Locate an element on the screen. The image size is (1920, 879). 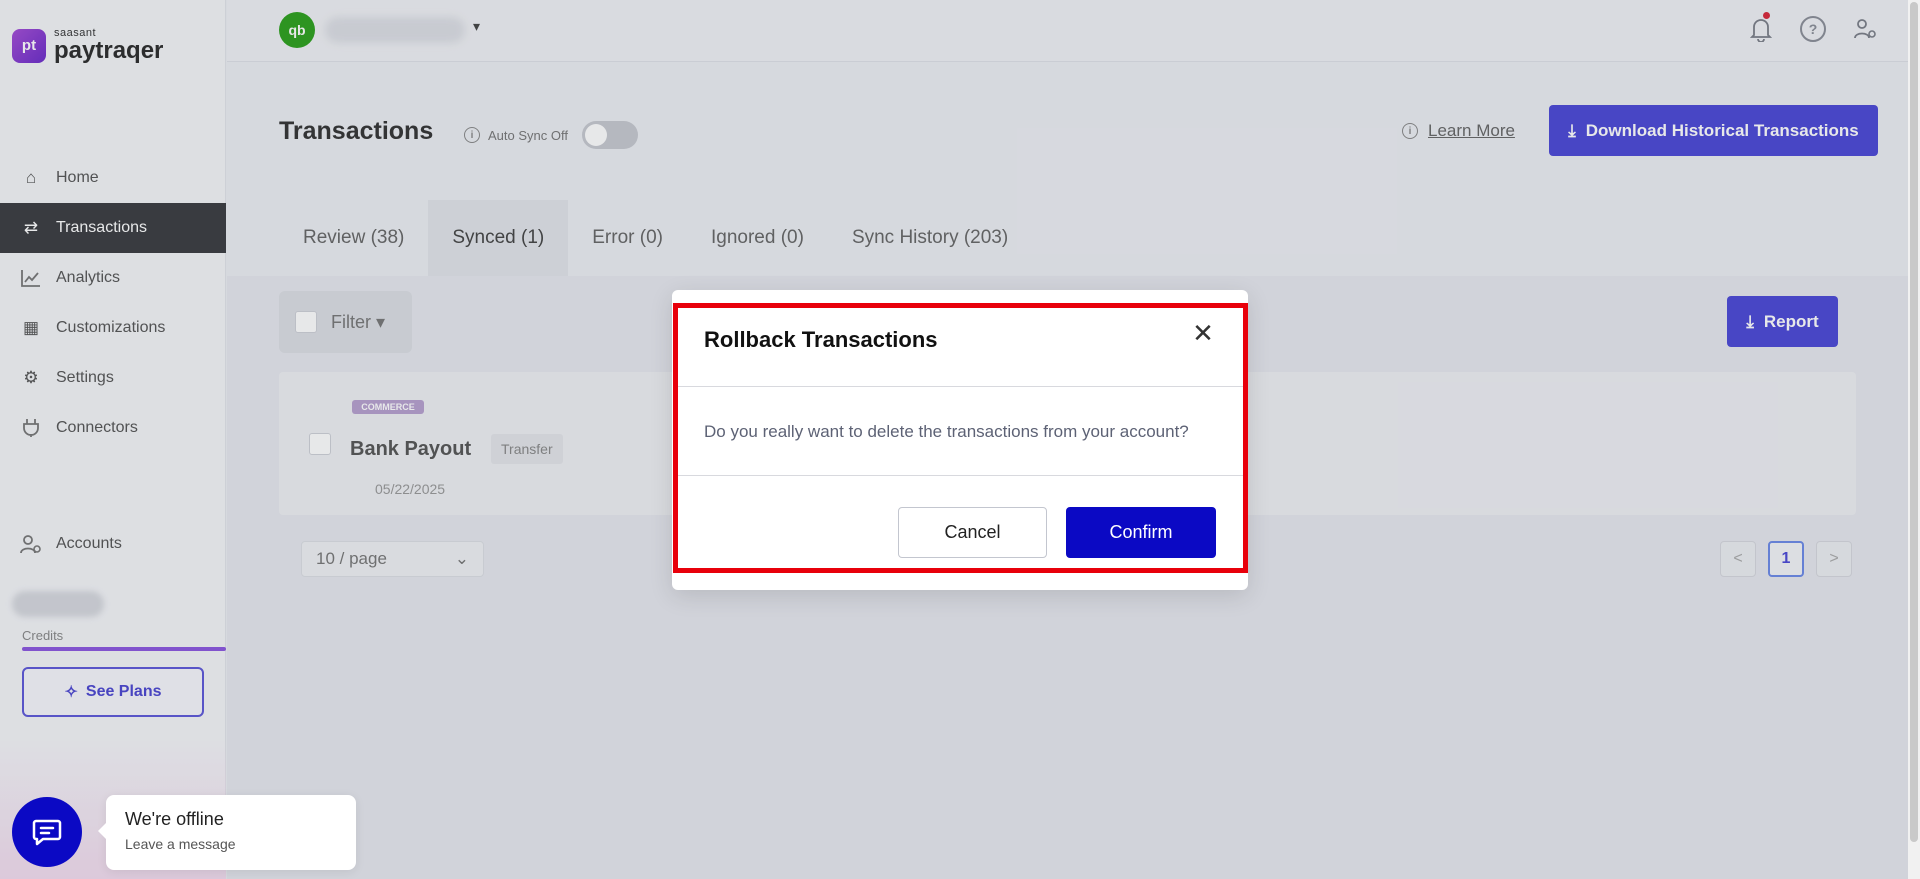
scroll-thumb is located at coordinates (1914, 422).